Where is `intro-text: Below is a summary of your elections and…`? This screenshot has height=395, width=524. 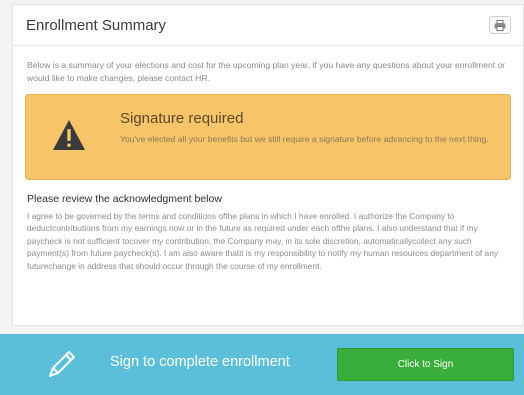
intro-text: Below is a summary of your elections and… is located at coordinates (266, 71).